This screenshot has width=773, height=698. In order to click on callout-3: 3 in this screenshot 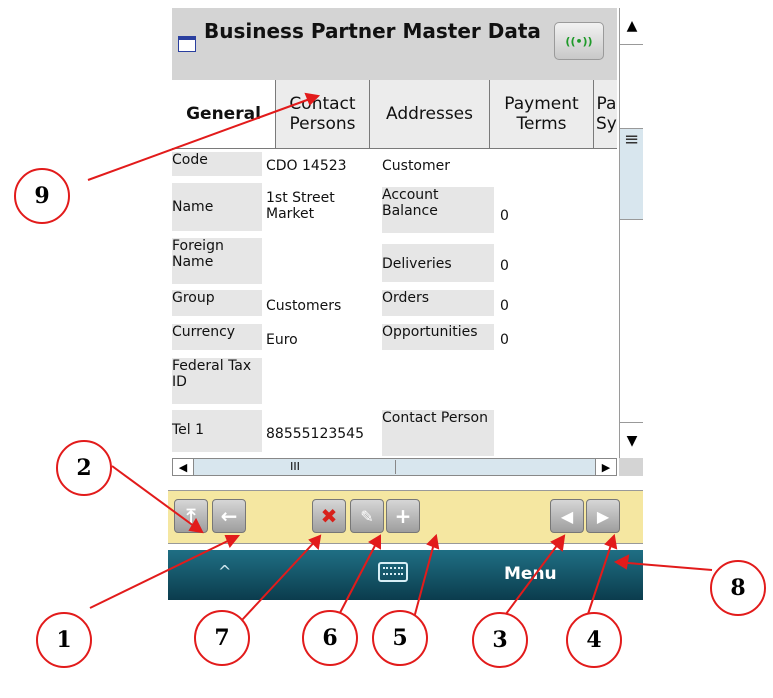, I will do `click(500, 640)`.